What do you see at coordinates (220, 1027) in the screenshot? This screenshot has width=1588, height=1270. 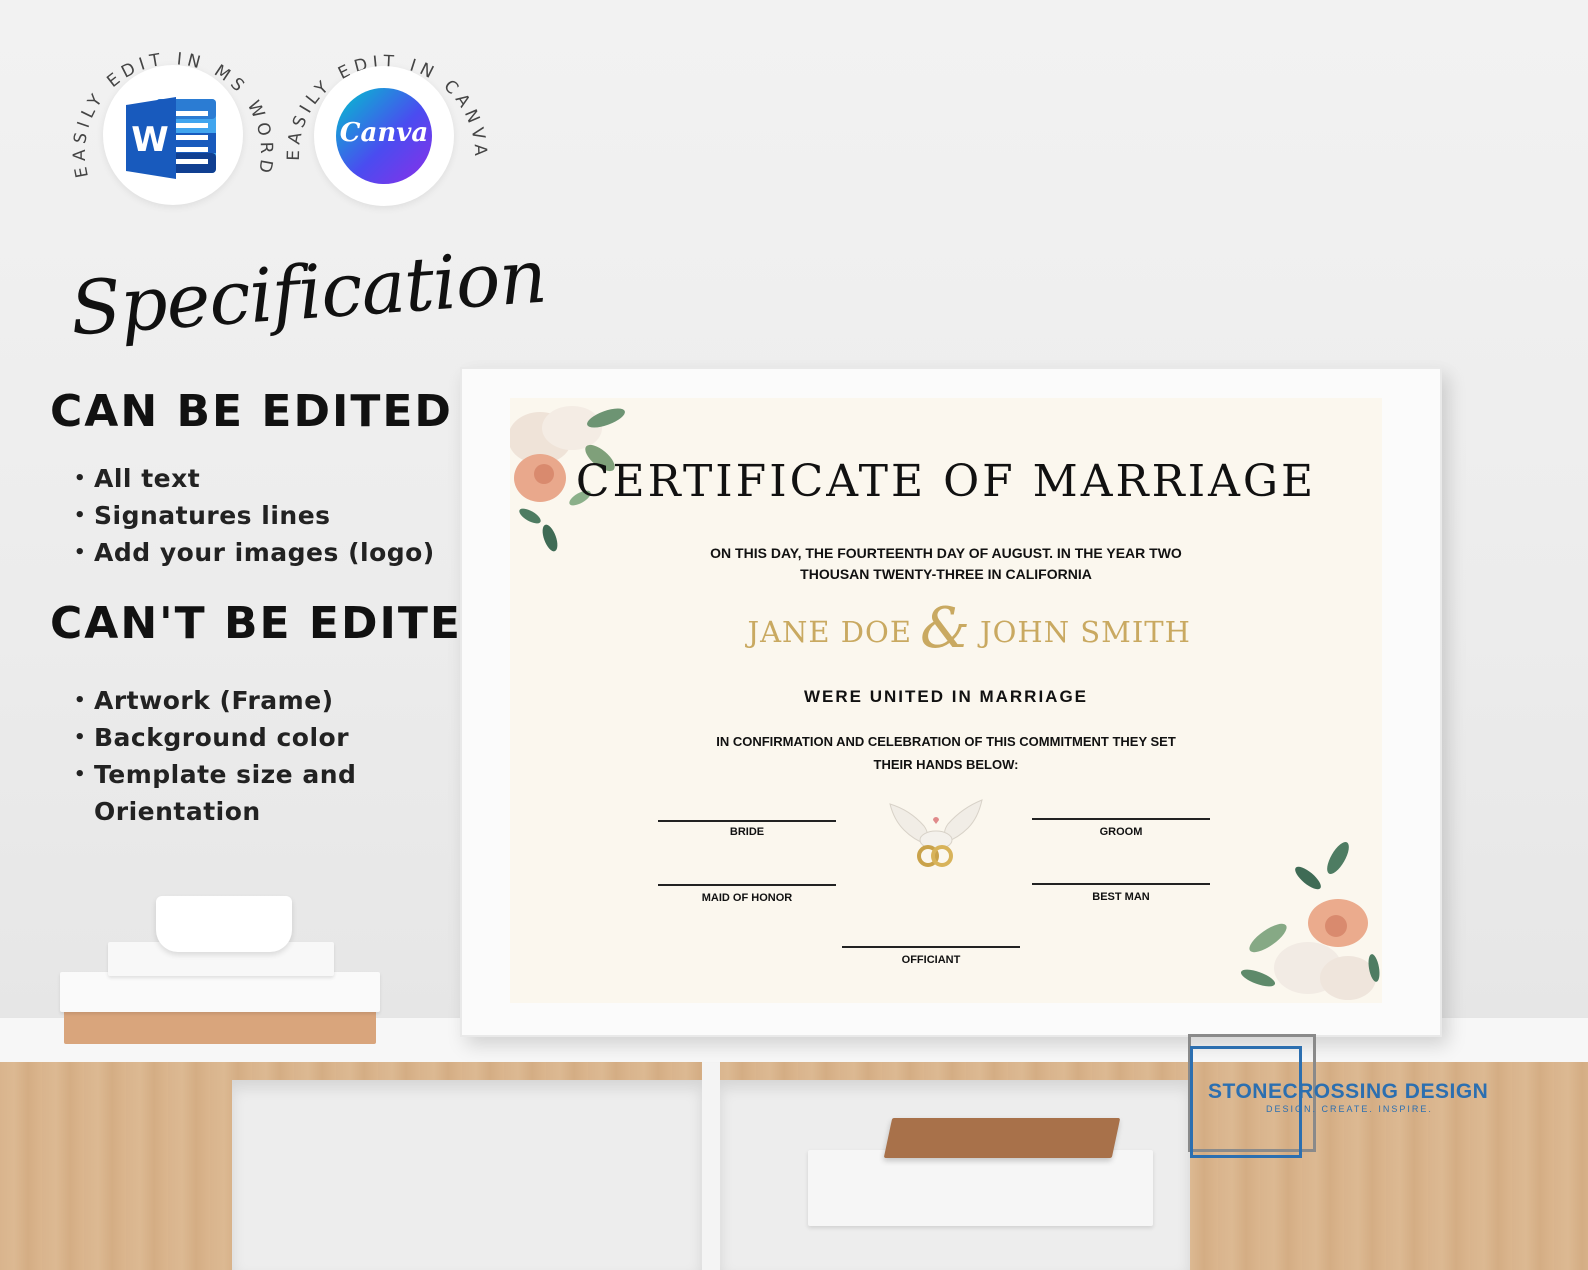 I see `book-bottom` at bounding box center [220, 1027].